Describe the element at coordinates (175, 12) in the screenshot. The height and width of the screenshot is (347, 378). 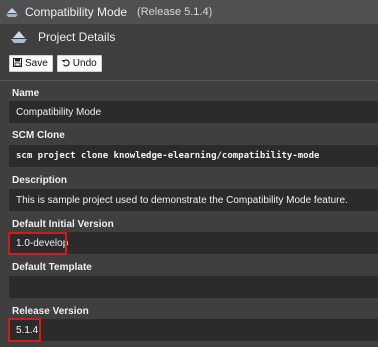
I see `release-label: (Release 5.1.4)` at that location.